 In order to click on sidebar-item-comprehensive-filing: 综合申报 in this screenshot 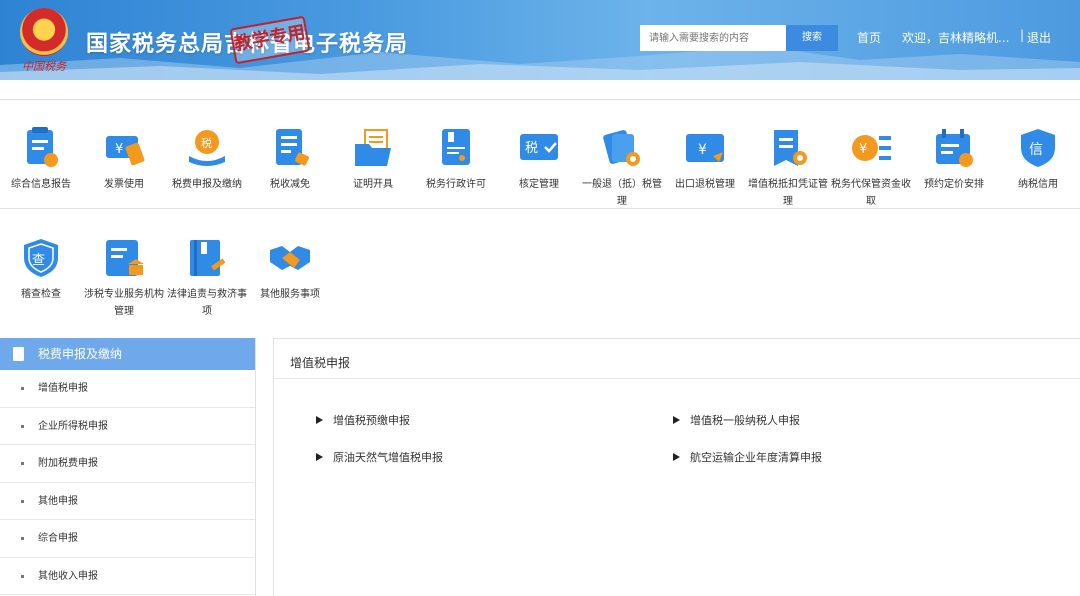, I will do `click(127, 539)`.